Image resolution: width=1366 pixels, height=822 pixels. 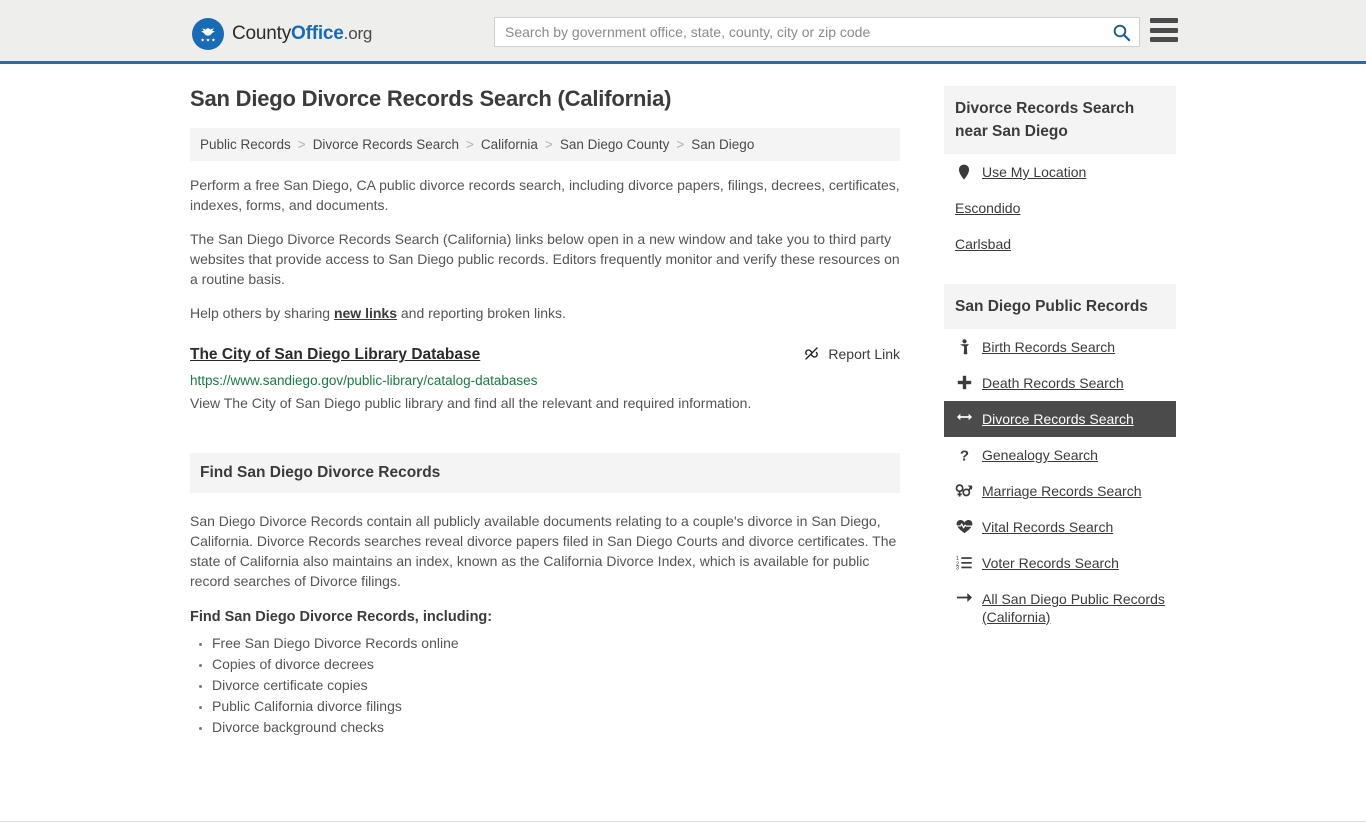 What do you see at coordinates (964, 490) in the screenshot?
I see `venus-mars-icon` at bounding box center [964, 490].